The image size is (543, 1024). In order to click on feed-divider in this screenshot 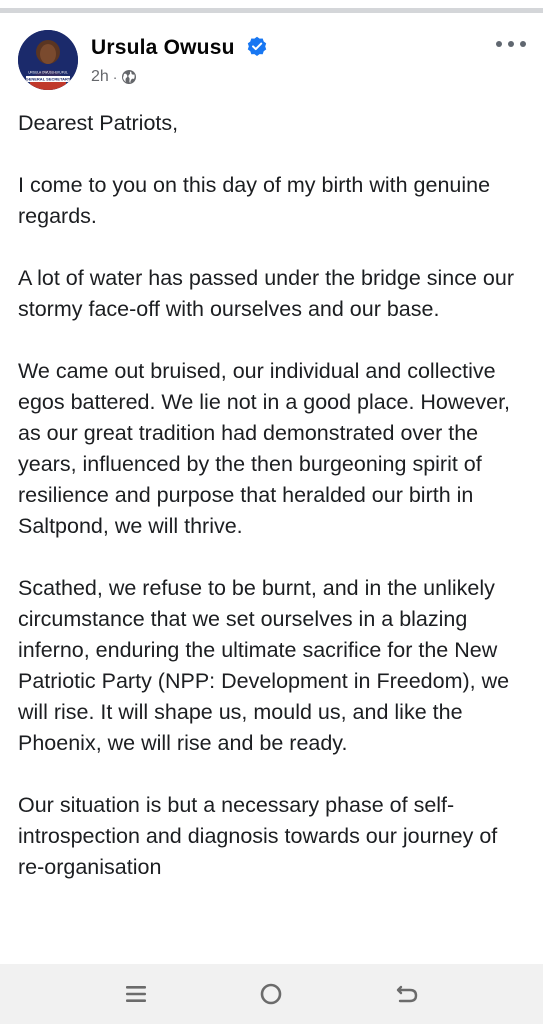, I will do `click(271, 10)`.